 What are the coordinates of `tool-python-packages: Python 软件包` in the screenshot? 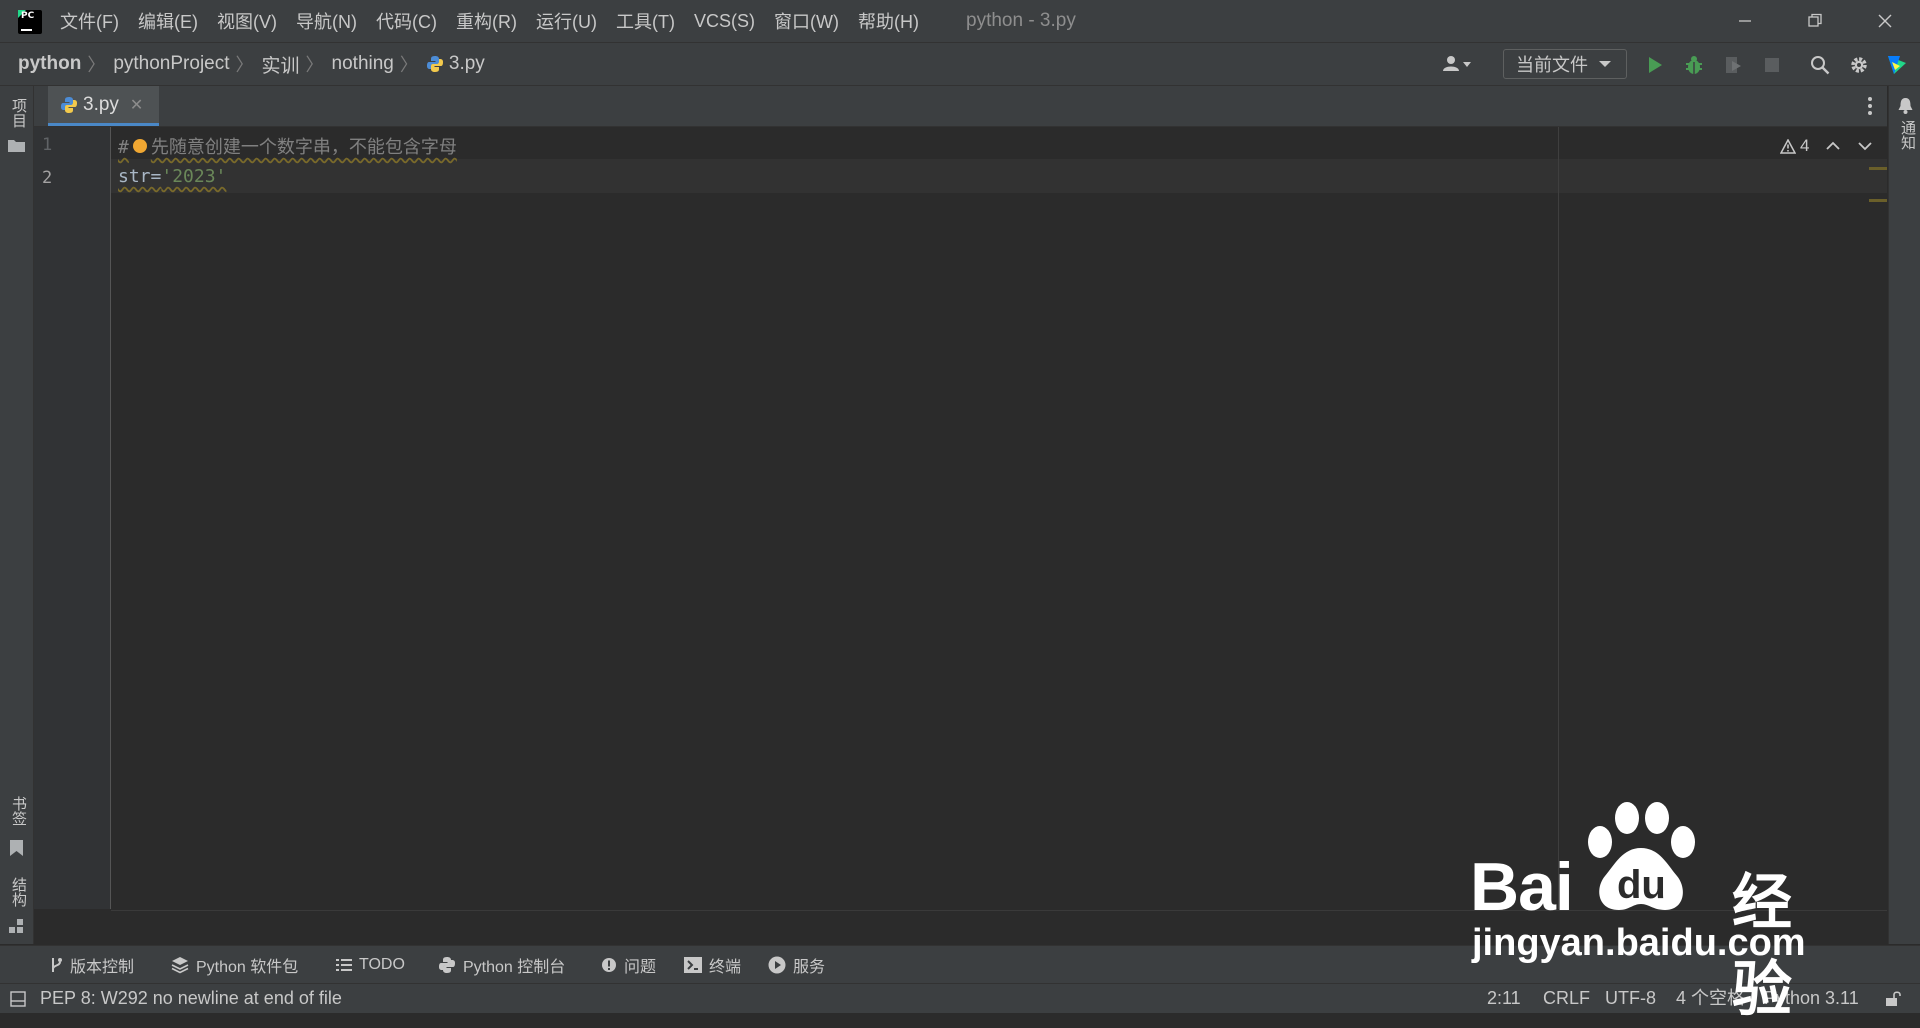 It's located at (234, 965).